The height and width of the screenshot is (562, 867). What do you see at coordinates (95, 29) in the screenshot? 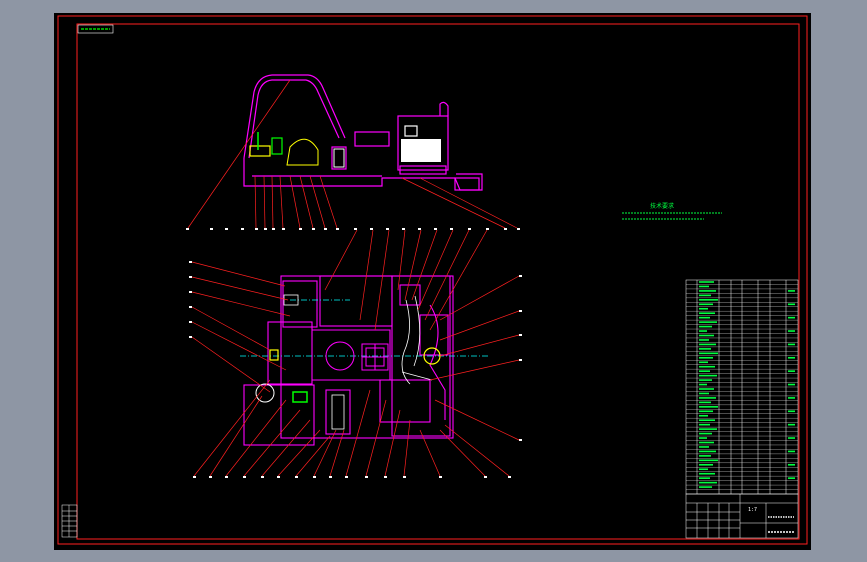
I see `corner-tag` at bounding box center [95, 29].